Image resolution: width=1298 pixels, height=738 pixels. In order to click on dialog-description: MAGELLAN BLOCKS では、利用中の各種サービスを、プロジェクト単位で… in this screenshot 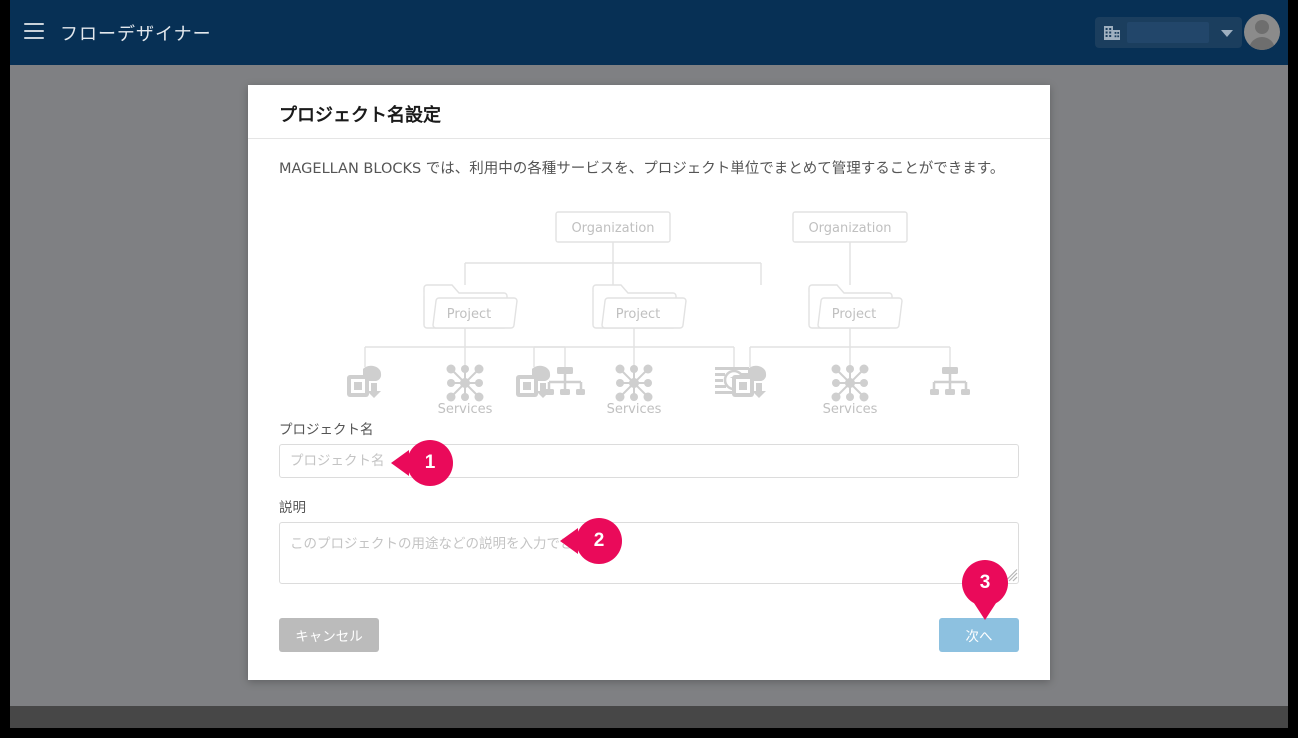, I will do `click(642, 169)`.